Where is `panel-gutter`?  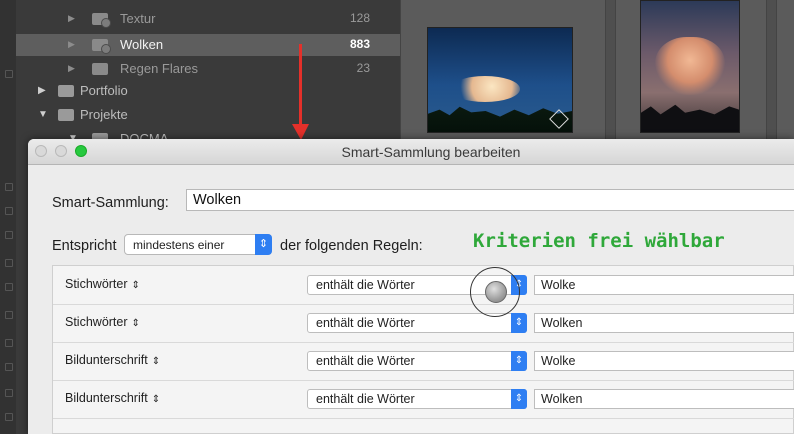
panel-gutter is located at coordinates (8, 217).